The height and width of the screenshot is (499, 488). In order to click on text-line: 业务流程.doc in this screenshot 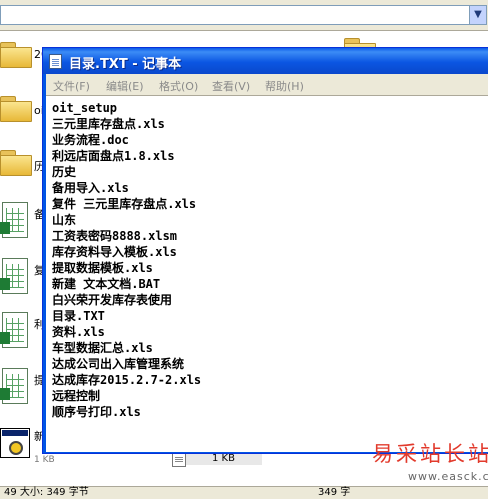, I will do `click(90, 140)`.